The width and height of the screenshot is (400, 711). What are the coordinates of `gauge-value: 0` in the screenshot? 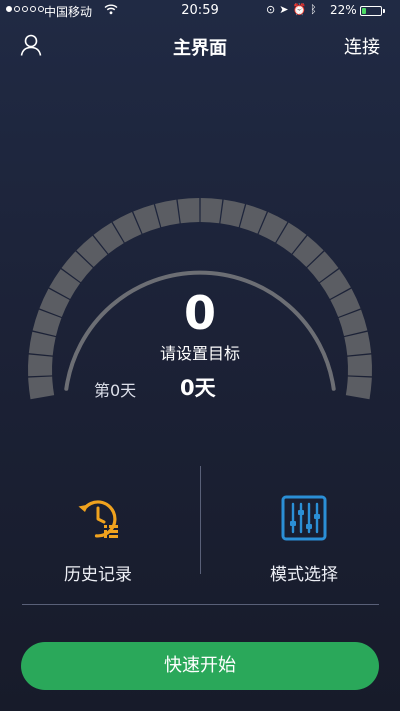 It's located at (199, 313).